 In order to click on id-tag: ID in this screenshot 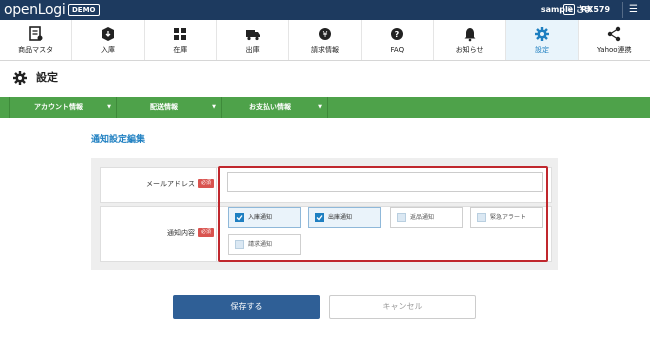, I will do `click(569, 9)`.